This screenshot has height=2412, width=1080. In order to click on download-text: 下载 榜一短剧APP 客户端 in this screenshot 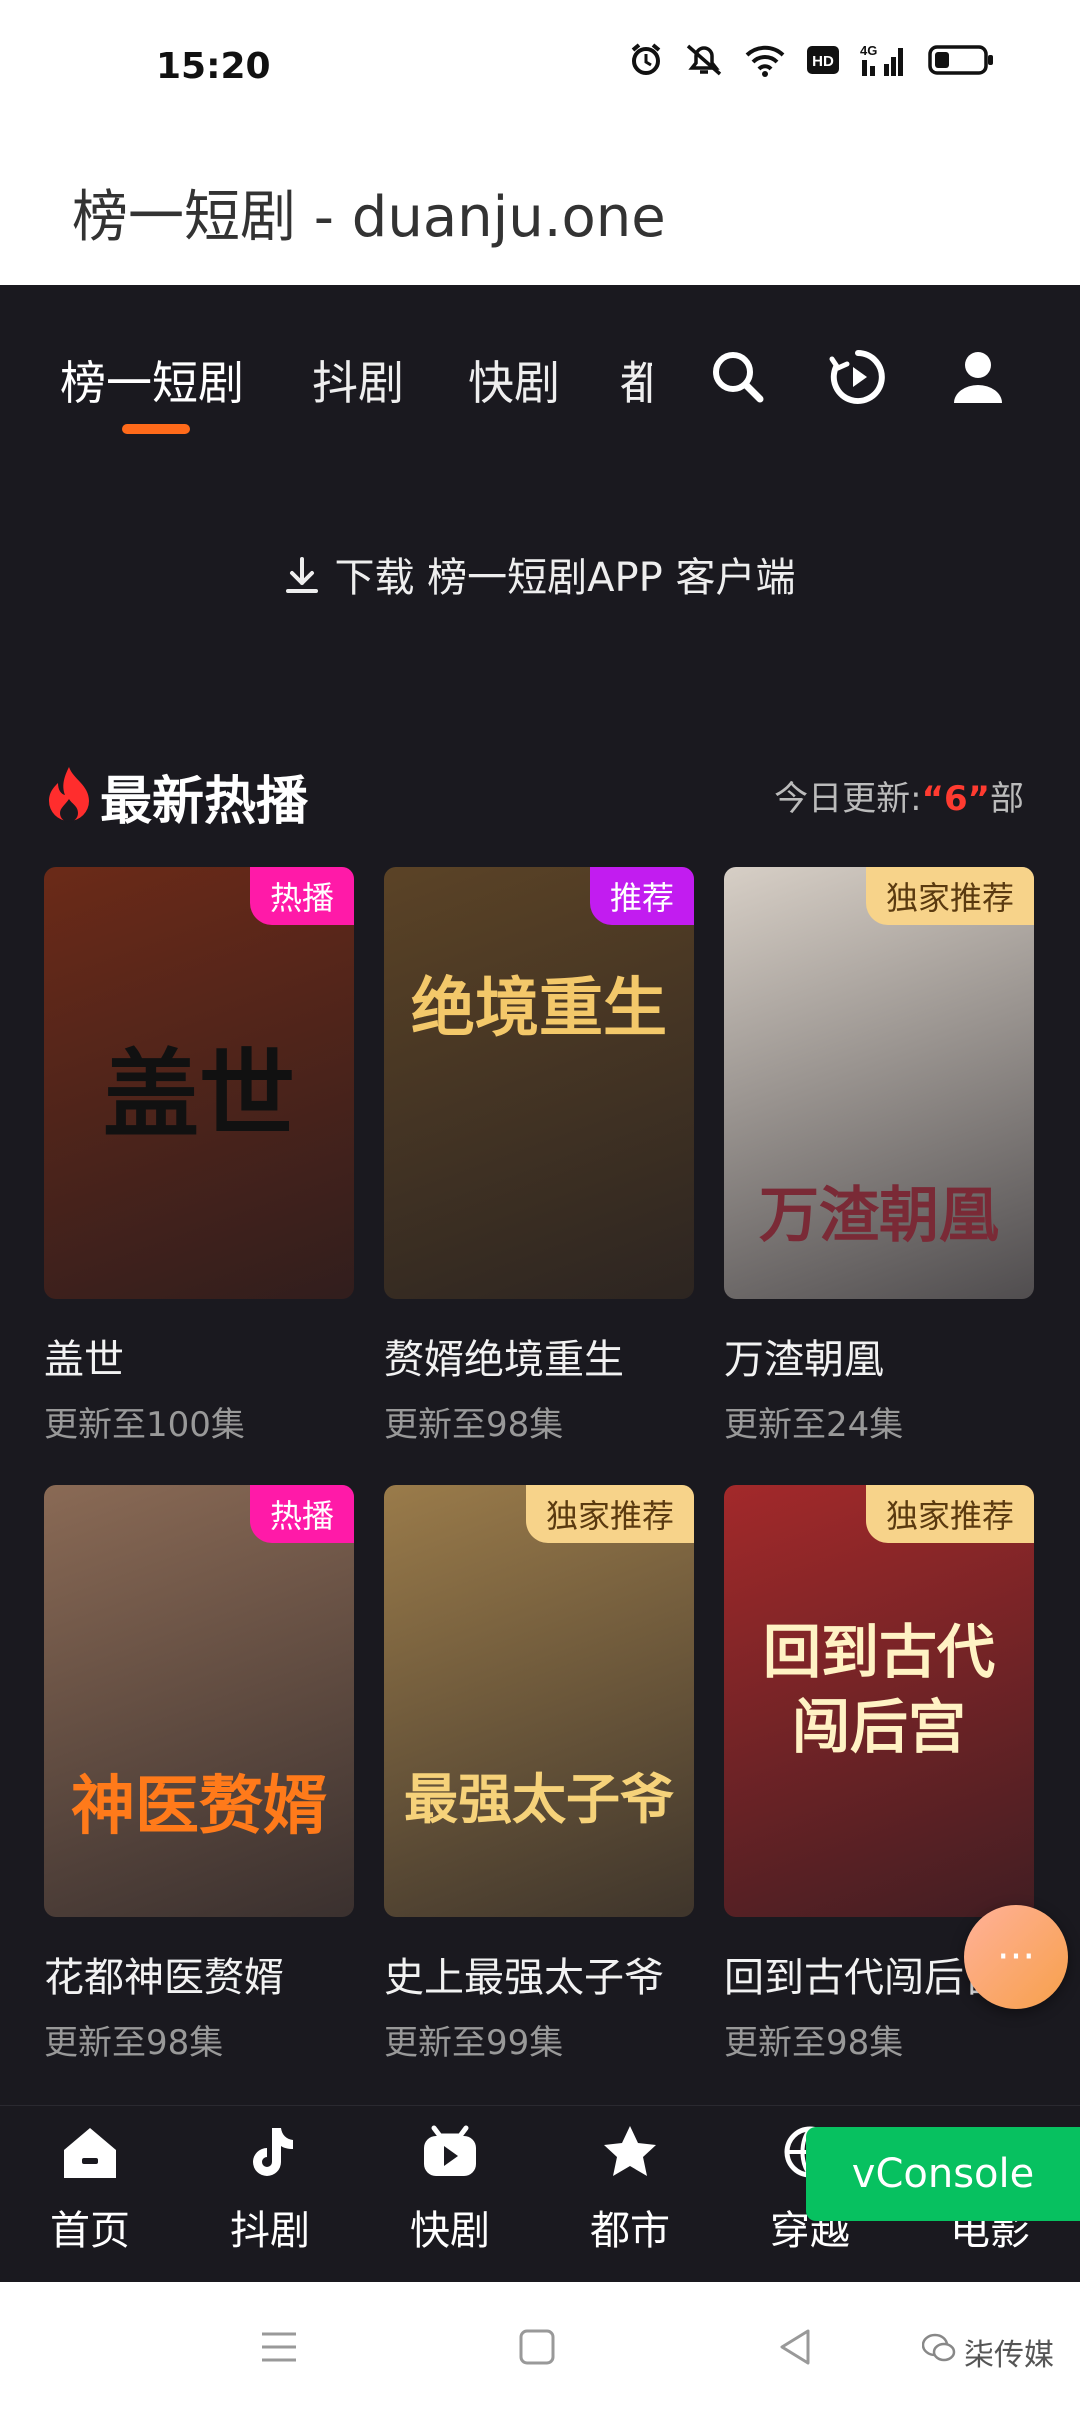, I will do `click(565, 578)`.